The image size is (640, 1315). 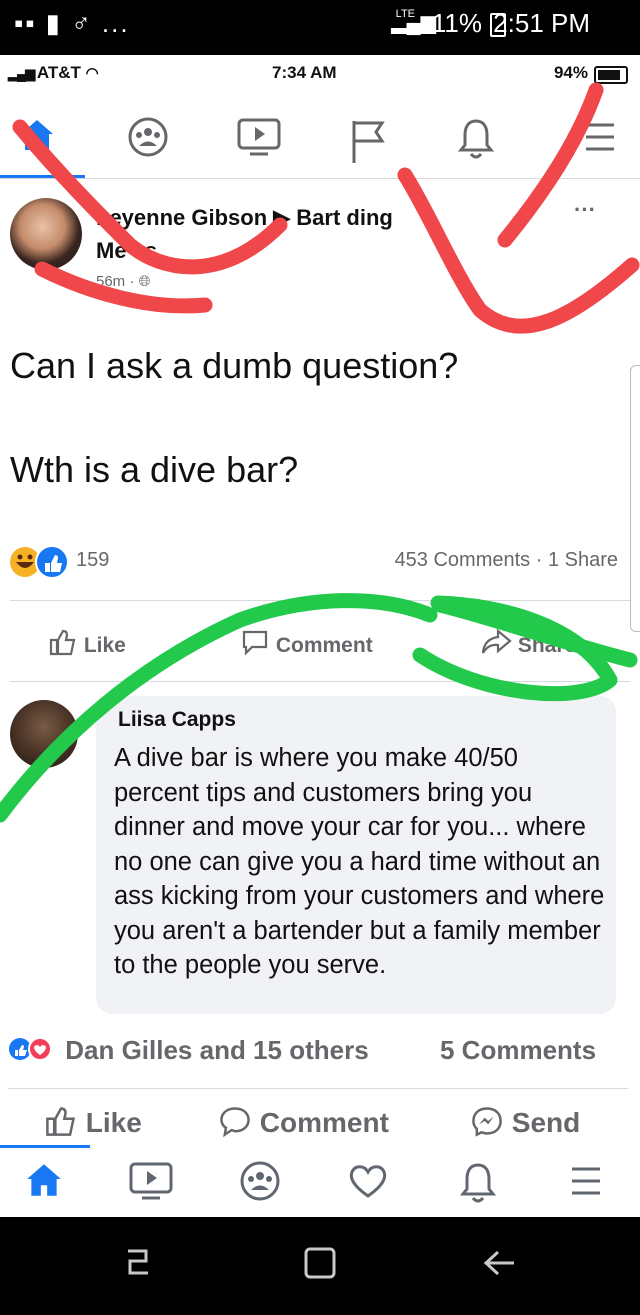 What do you see at coordinates (324, 645) in the screenshot?
I see `comment-label: Comment` at bounding box center [324, 645].